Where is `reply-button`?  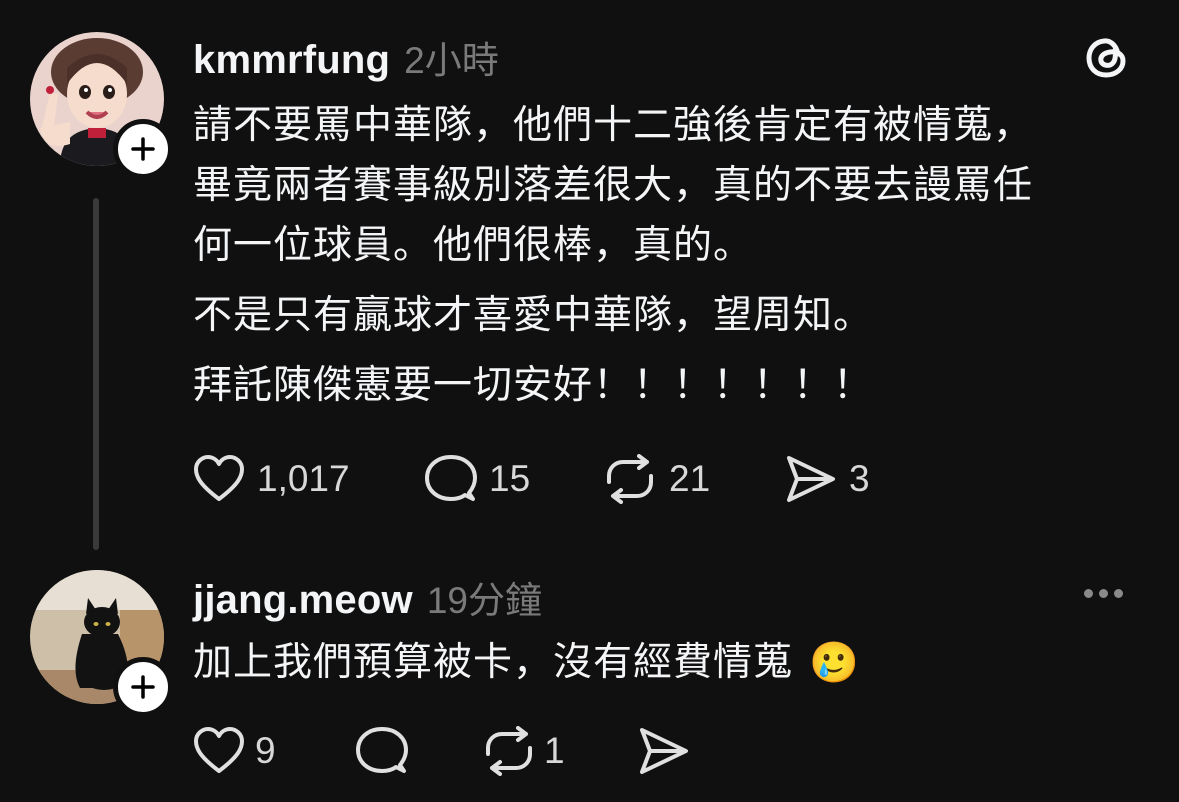 reply-button is located at coordinates (382, 751).